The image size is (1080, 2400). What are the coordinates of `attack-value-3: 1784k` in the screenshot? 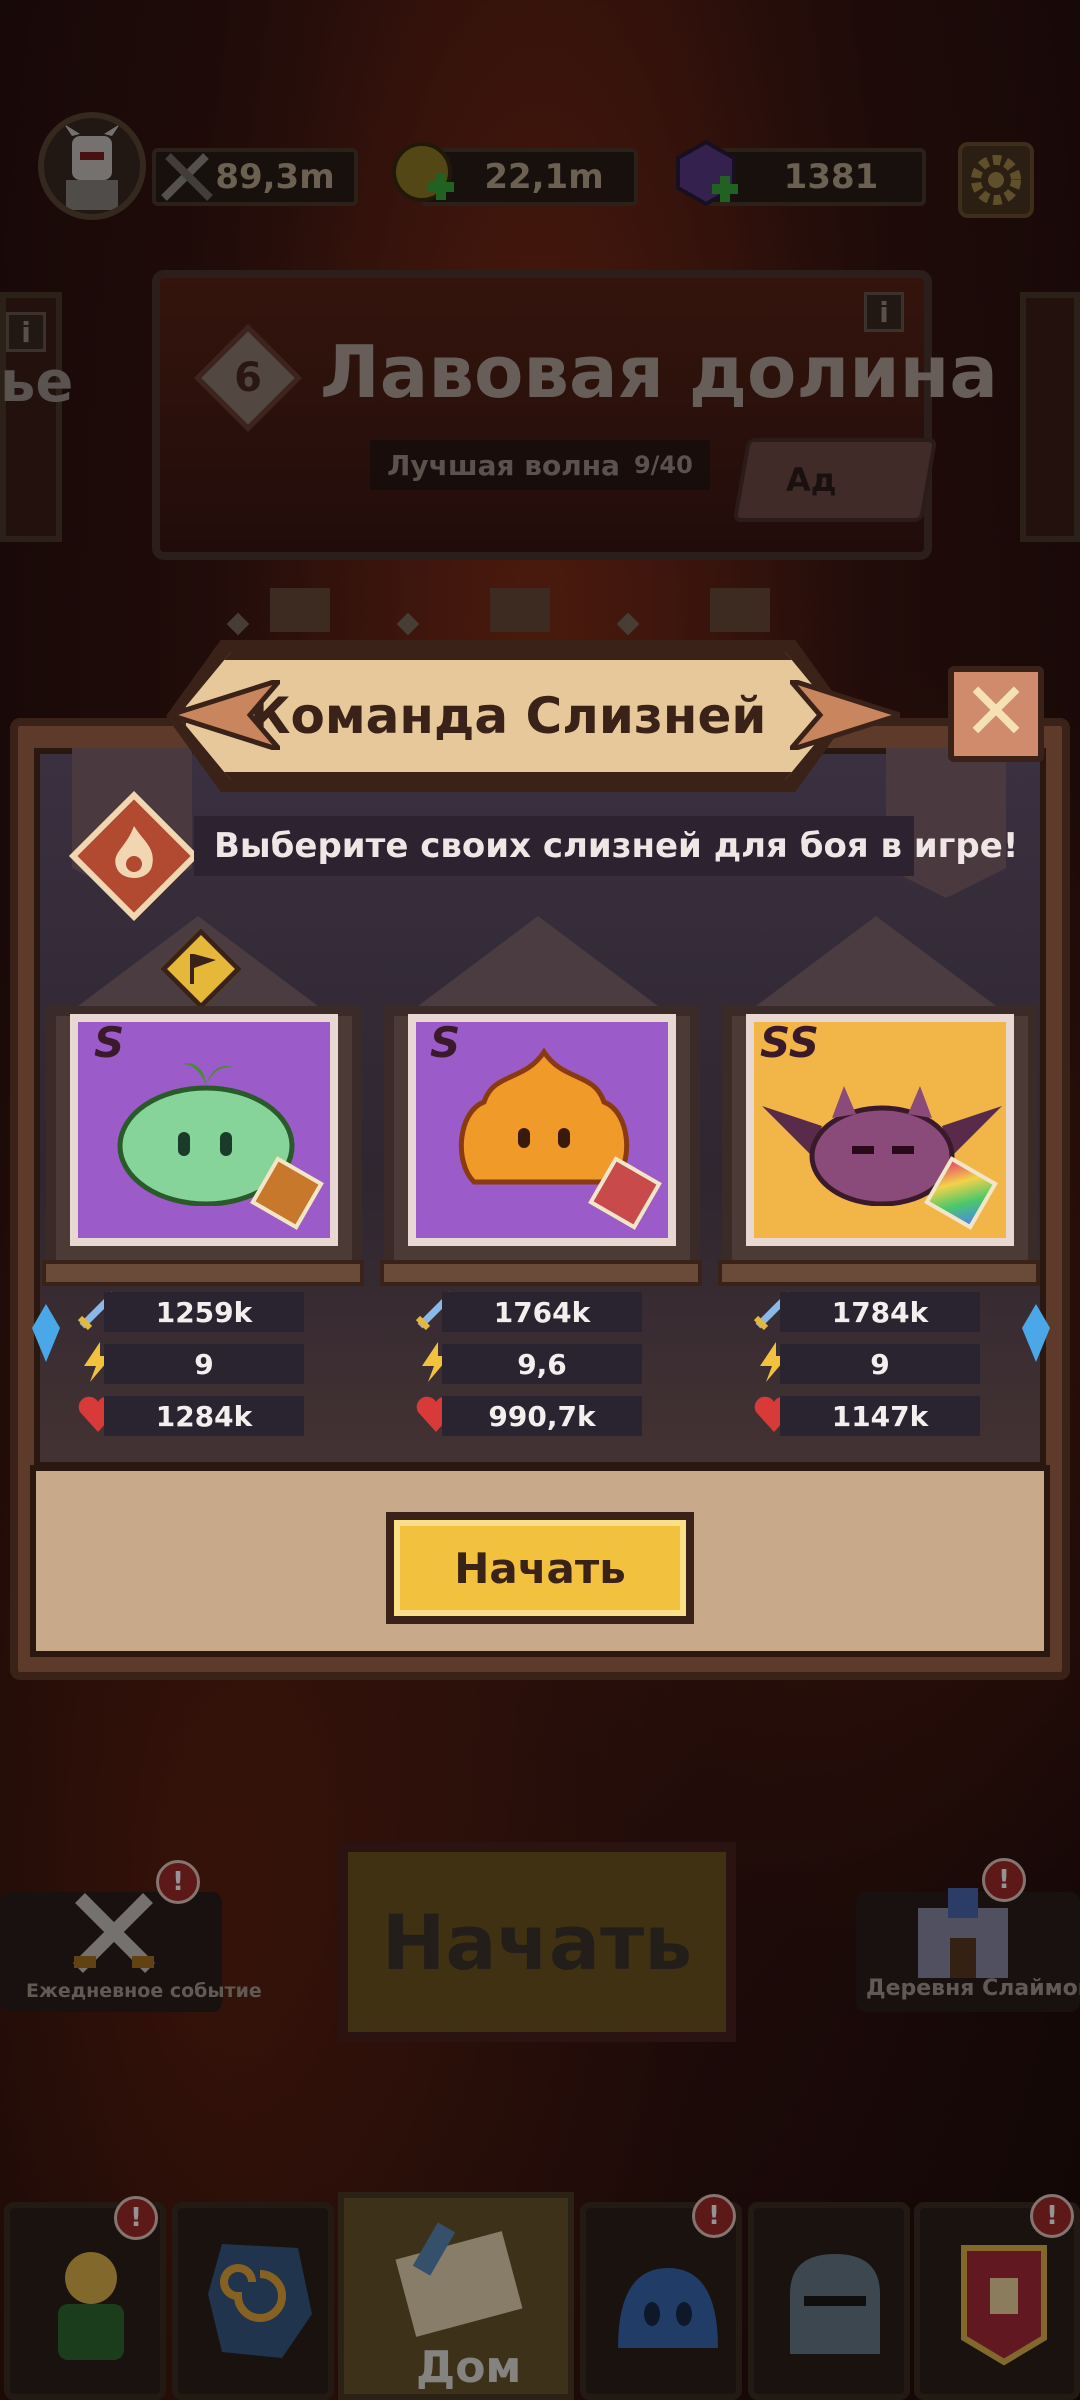 It's located at (880, 1312).